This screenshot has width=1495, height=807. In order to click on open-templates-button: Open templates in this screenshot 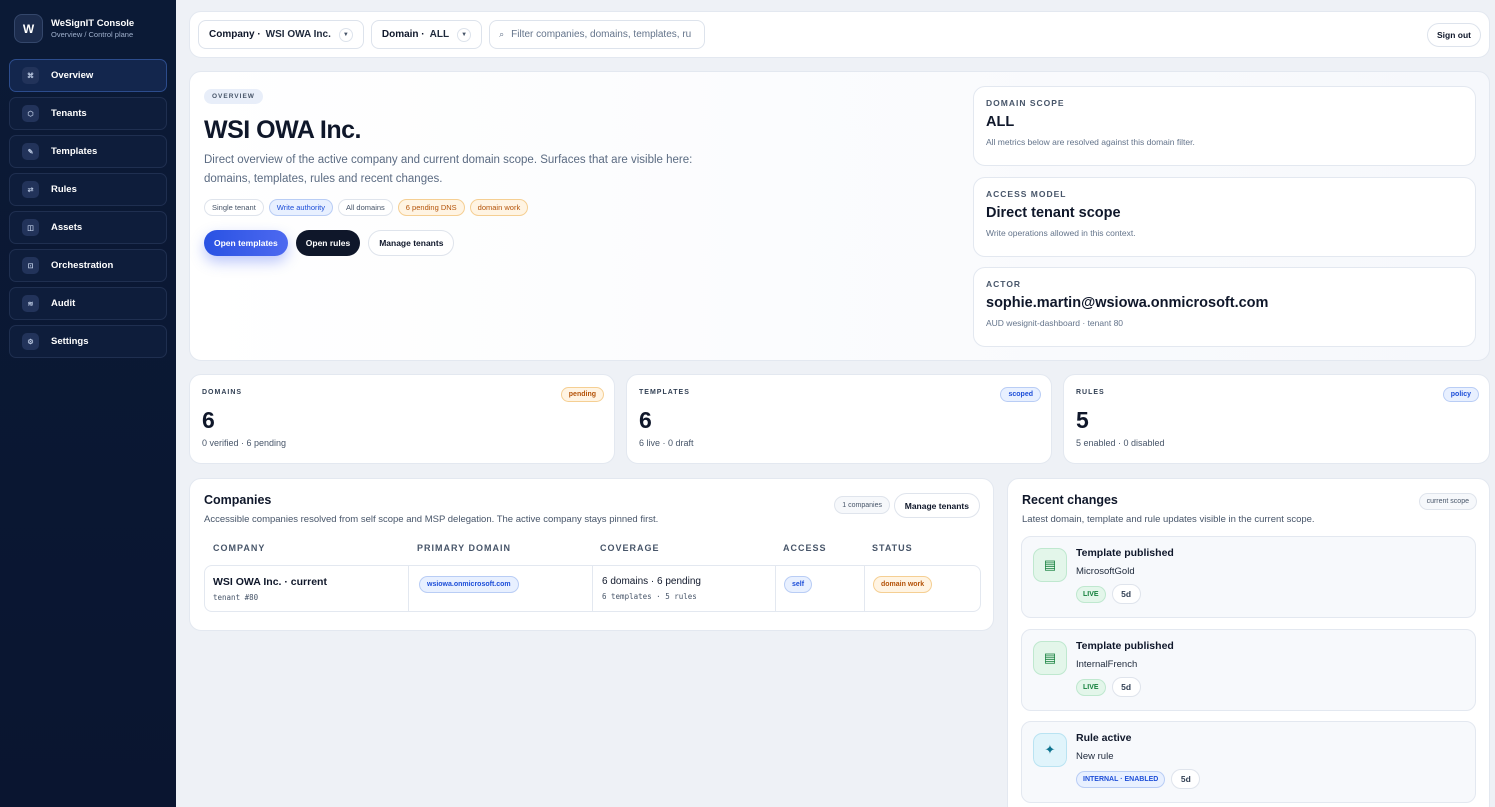, I will do `click(246, 243)`.